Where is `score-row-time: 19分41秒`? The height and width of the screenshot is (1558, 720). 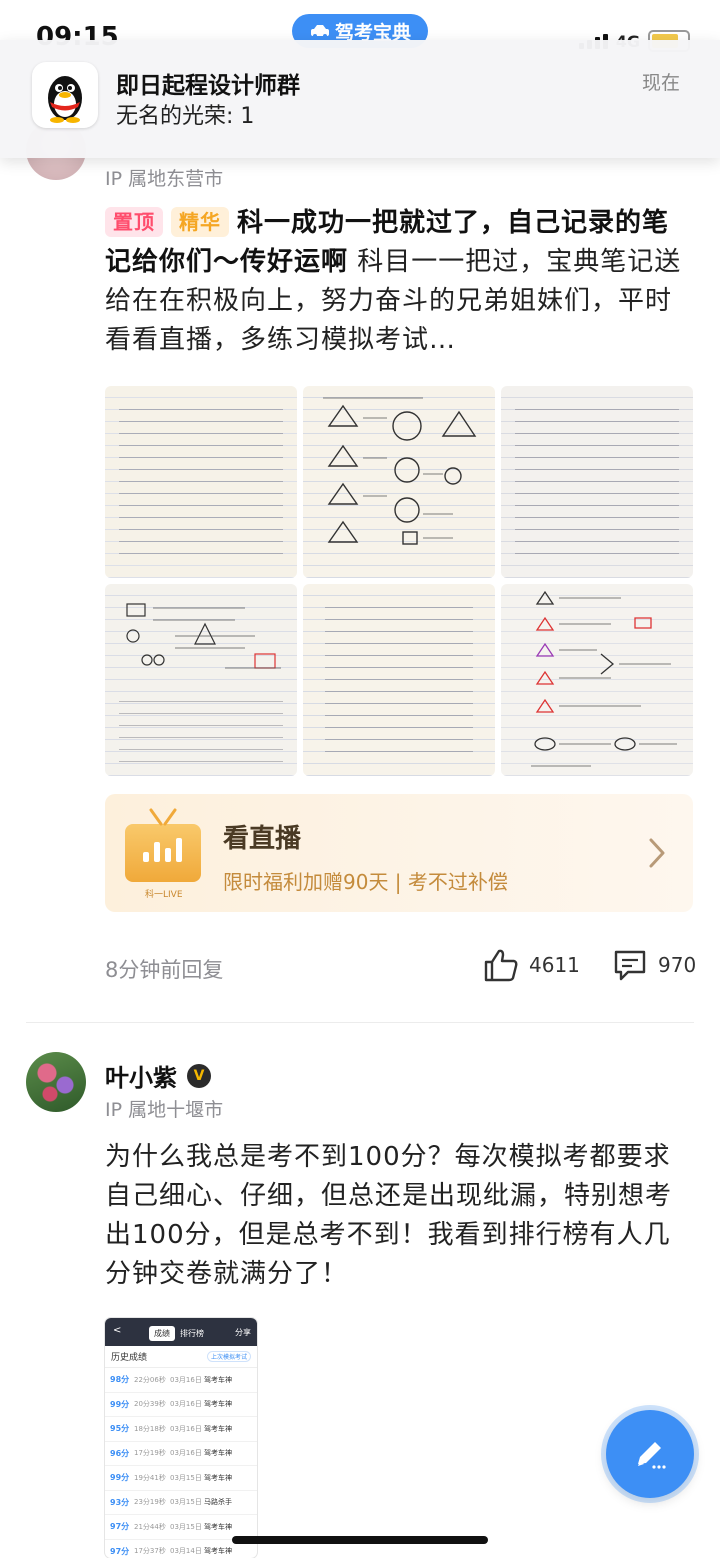
score-row-time: 19分41秒 is located at coordinates (150, 1477).